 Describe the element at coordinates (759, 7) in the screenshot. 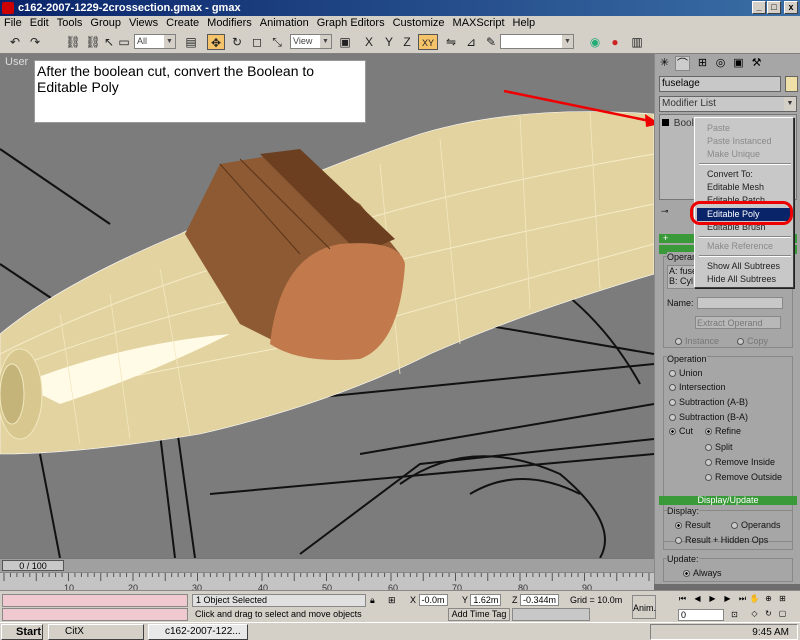

I see `minimize-button: _` at that location.